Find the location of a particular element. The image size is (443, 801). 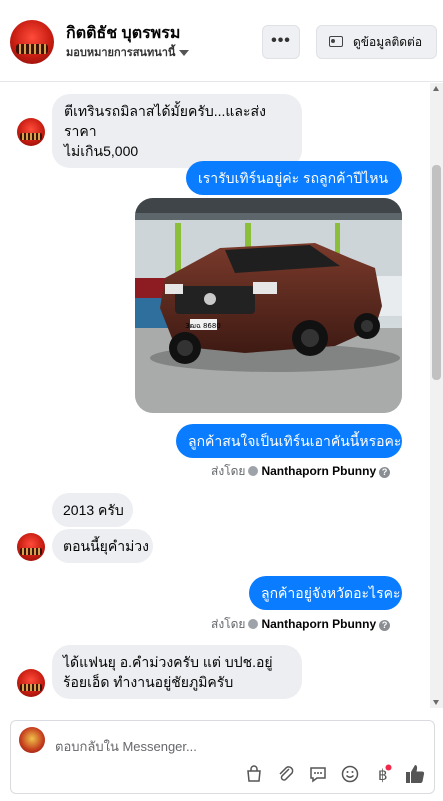

more-options-button: ••• is located at coordinates (281, 42).